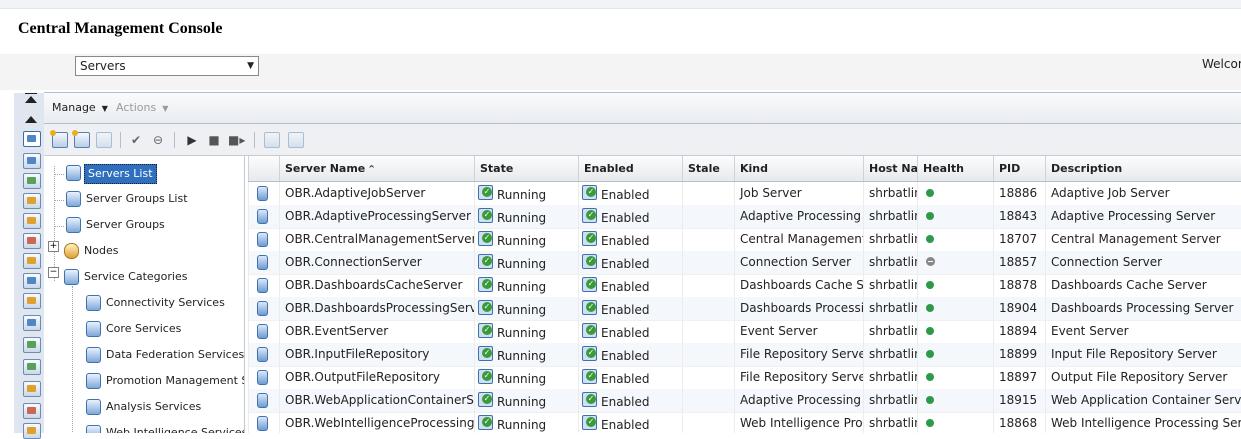  Describe the element at coordinates (526, 168) in the screenshot. I see `column-header-state: State` at that location.